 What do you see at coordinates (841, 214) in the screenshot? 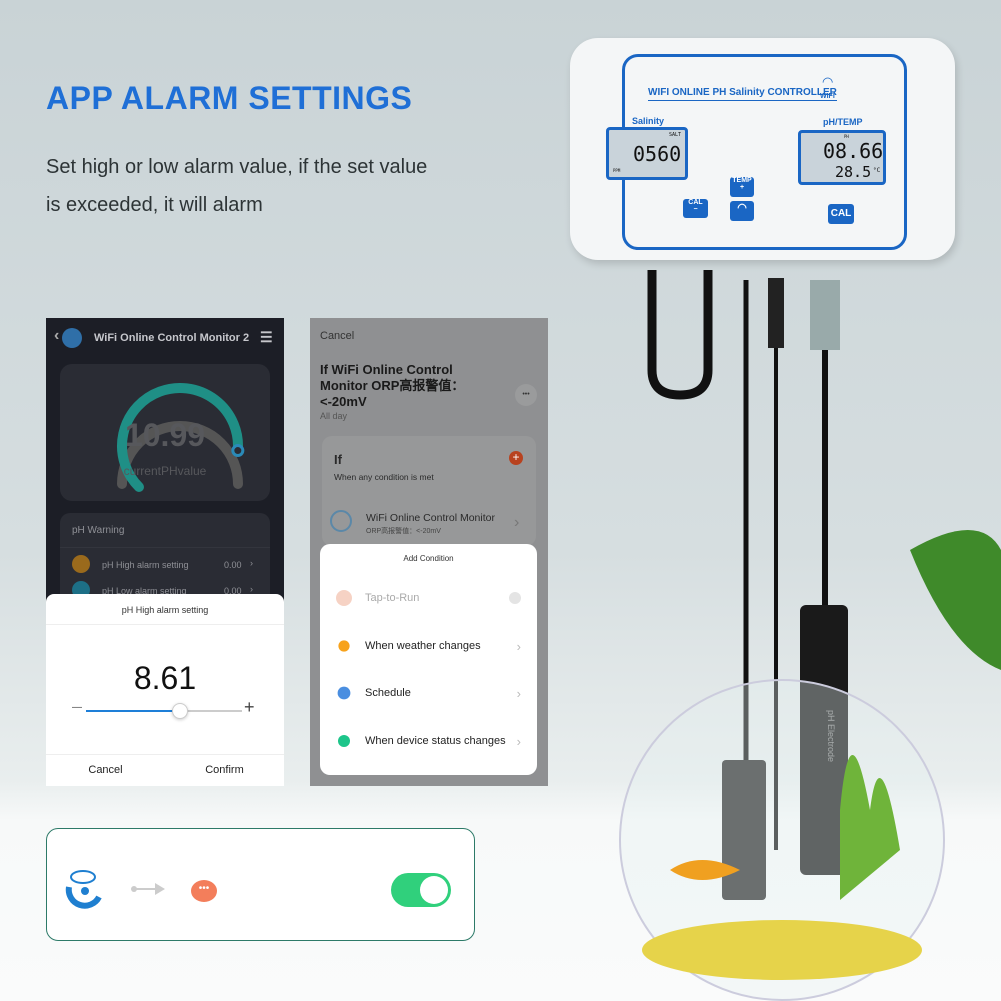
I see `cal-button: CAL` at bounding box center [841, 214].